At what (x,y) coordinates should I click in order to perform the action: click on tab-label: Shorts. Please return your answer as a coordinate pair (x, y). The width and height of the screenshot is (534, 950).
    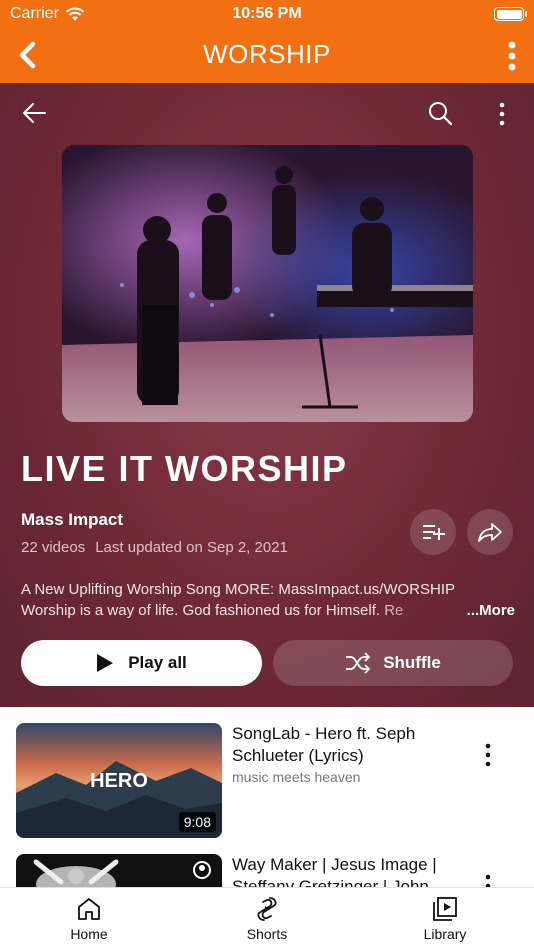
    Looking at the image, I should click on (267, 934).